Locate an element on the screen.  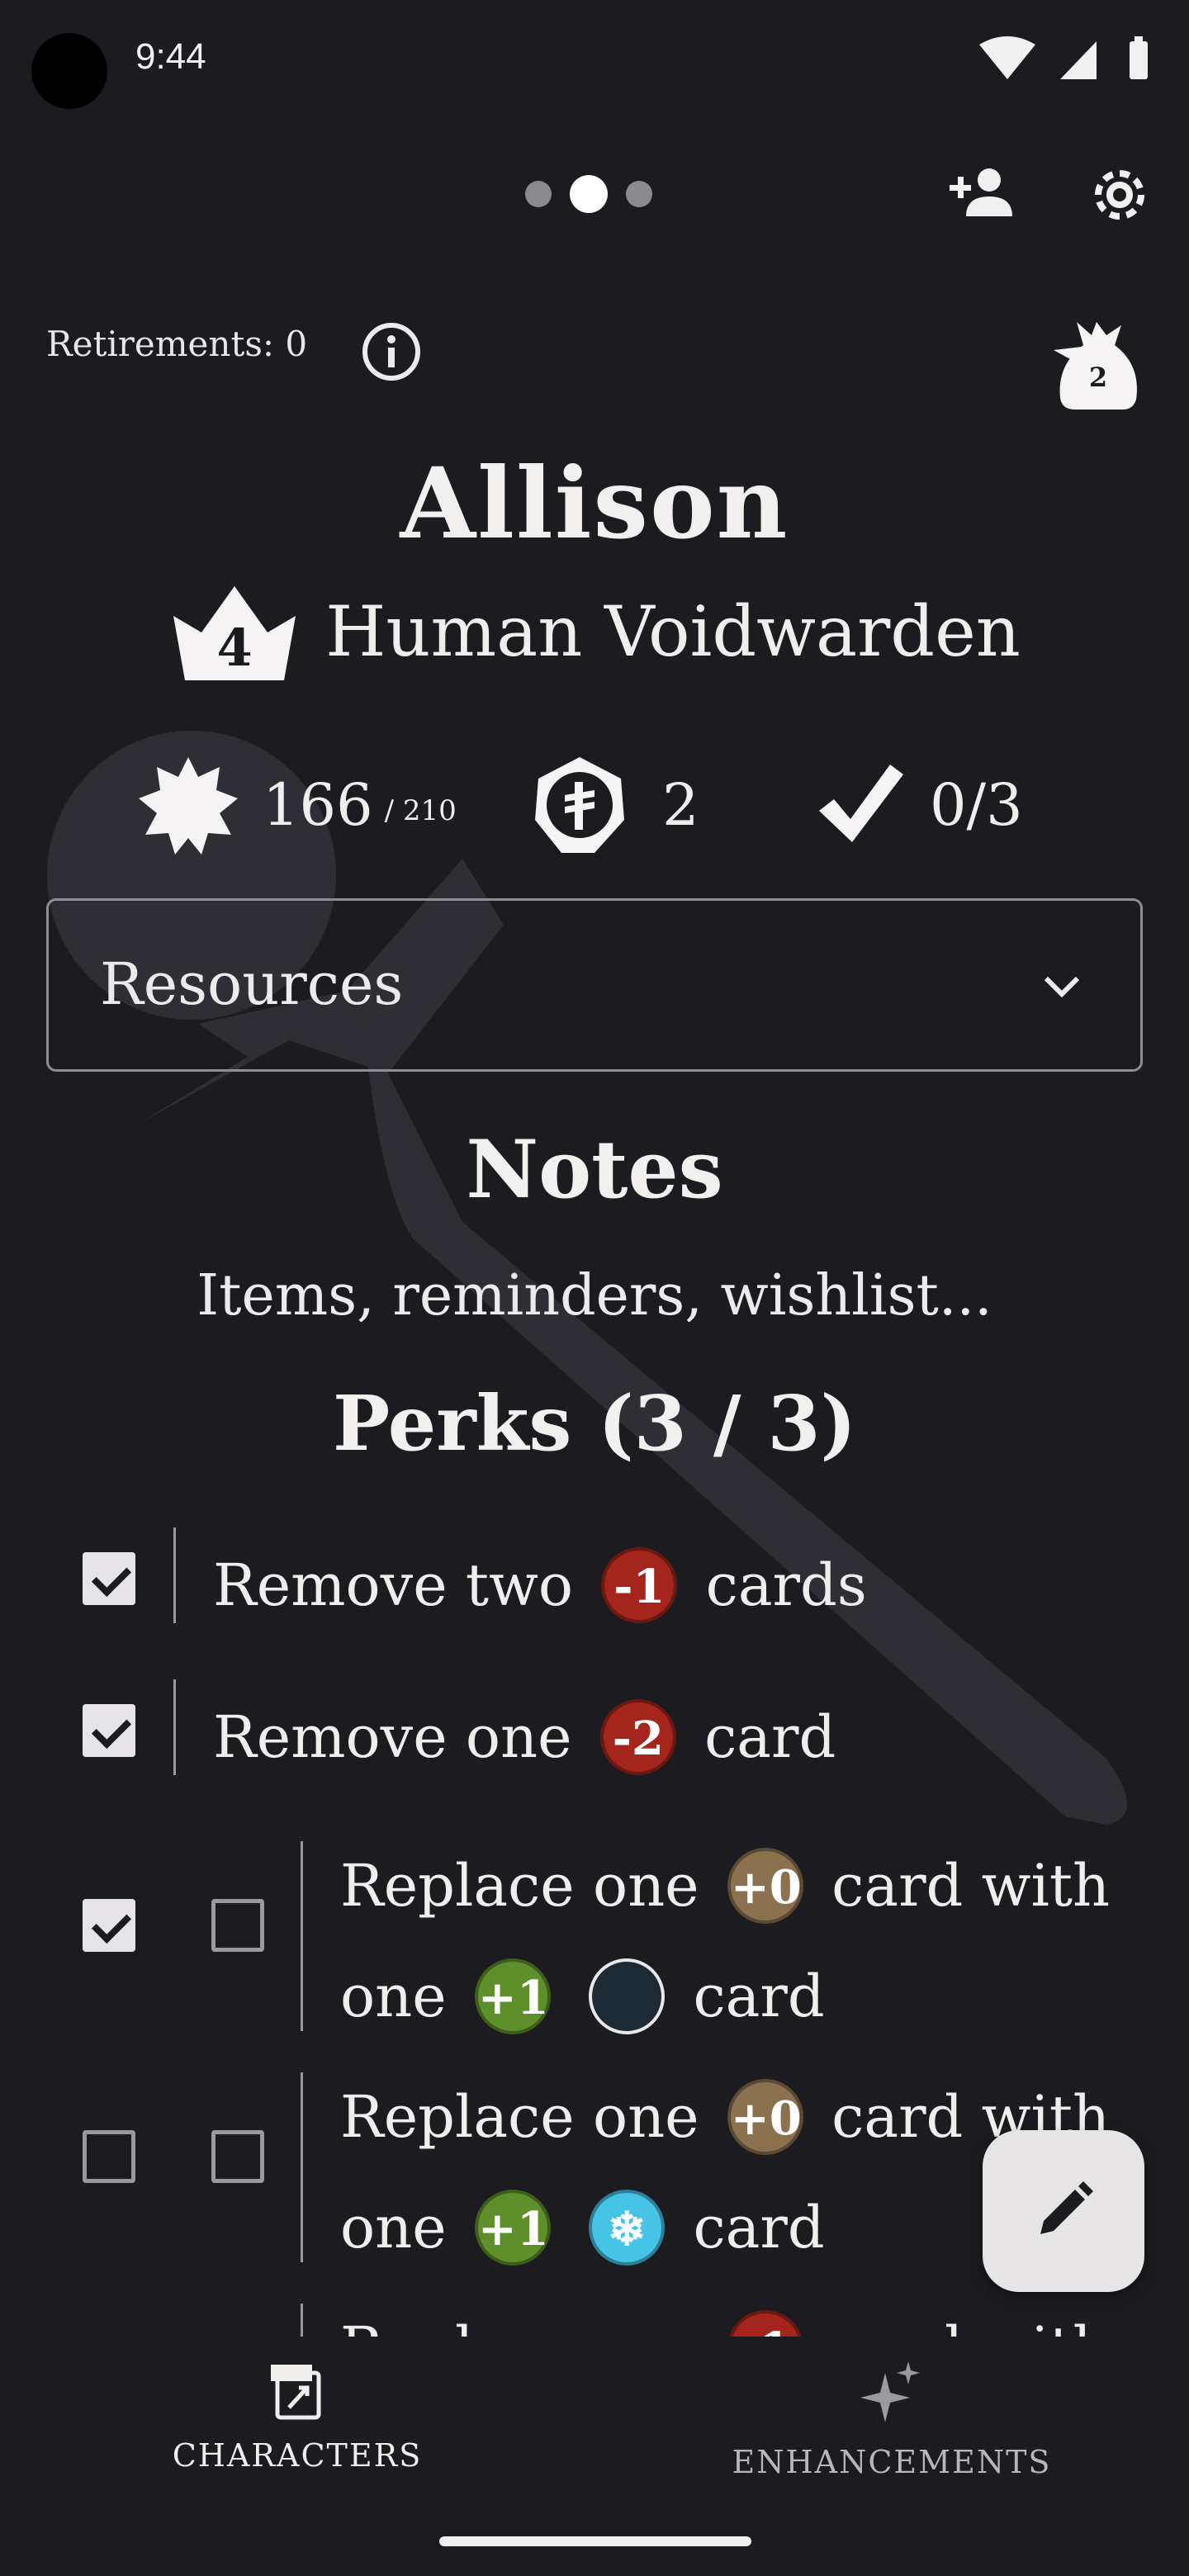
gold-stat: 2 is located at coordinates (613, 805).